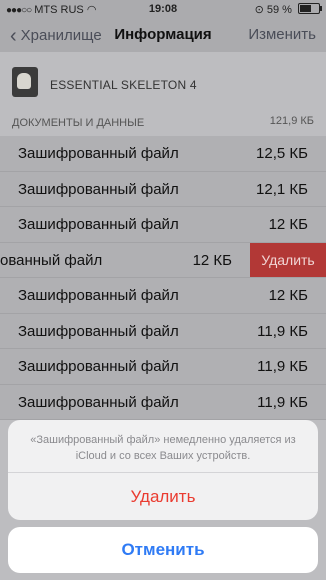 This screenshot has height=580, width=326. What do you see at coordinates (291, 121) in the screenshot?
I see `section-total-size: 121,9 КБ` at bounding box center [291, 121].